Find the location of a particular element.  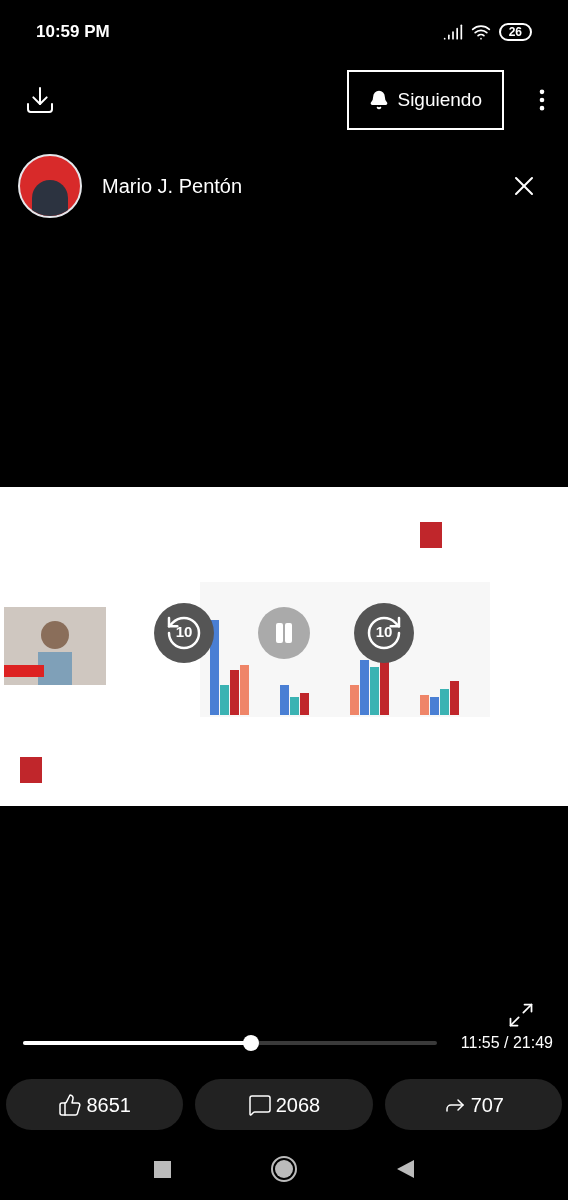

fullscreen-icon is located at coordinates (521, 1015).